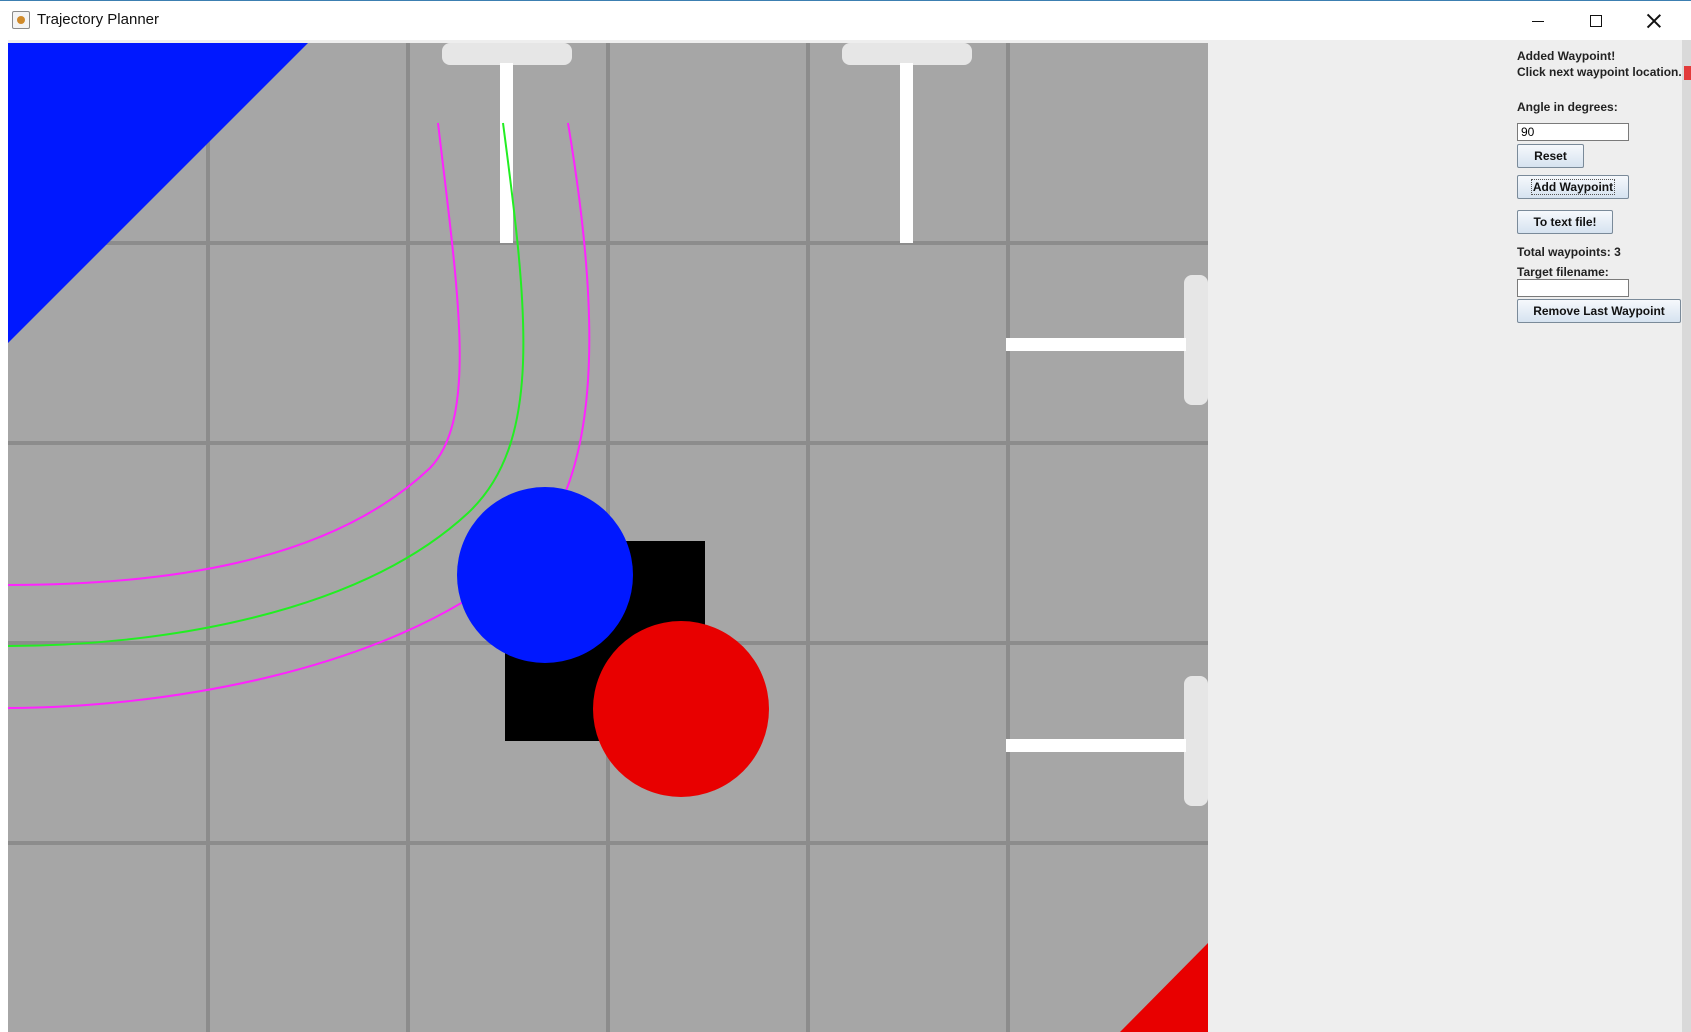  Describe the element at coordinates (1563, 272) in the screenshot. I see `target-filename-label: Target filename:` at that location.